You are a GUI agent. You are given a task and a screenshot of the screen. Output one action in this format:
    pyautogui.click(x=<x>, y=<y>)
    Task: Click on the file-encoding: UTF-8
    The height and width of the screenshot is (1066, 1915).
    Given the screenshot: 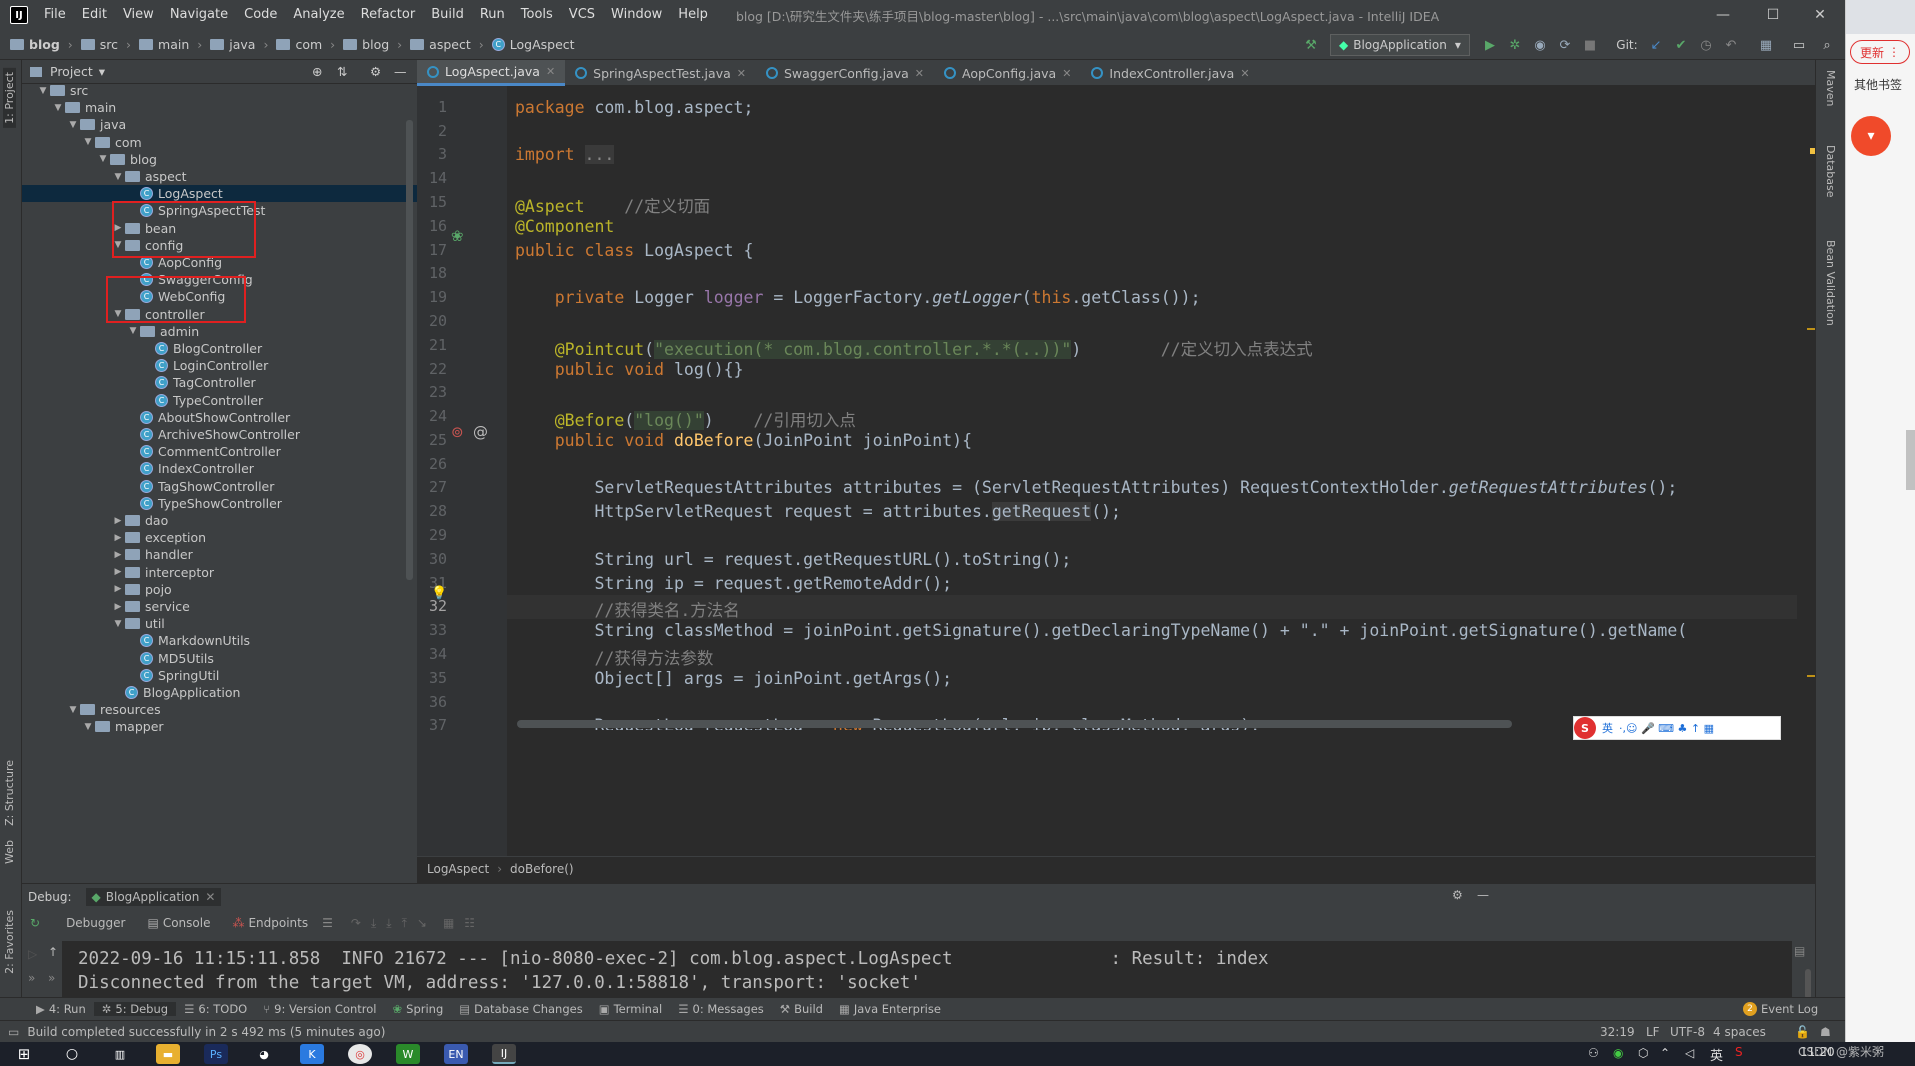 What is the action you would take?
    pyautogui.click(x=1687, y=1032)
    